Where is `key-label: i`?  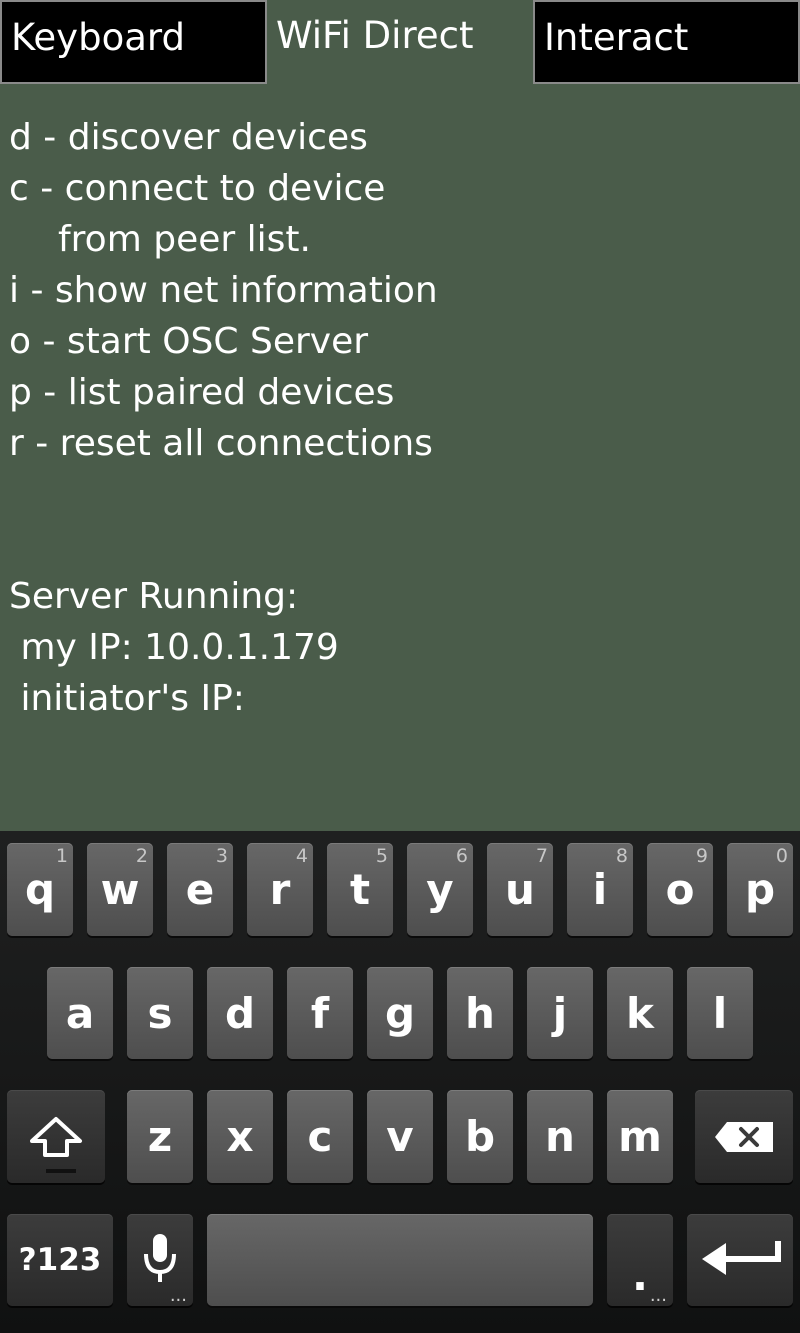
key-label: i is located at coordinates (600, 889).